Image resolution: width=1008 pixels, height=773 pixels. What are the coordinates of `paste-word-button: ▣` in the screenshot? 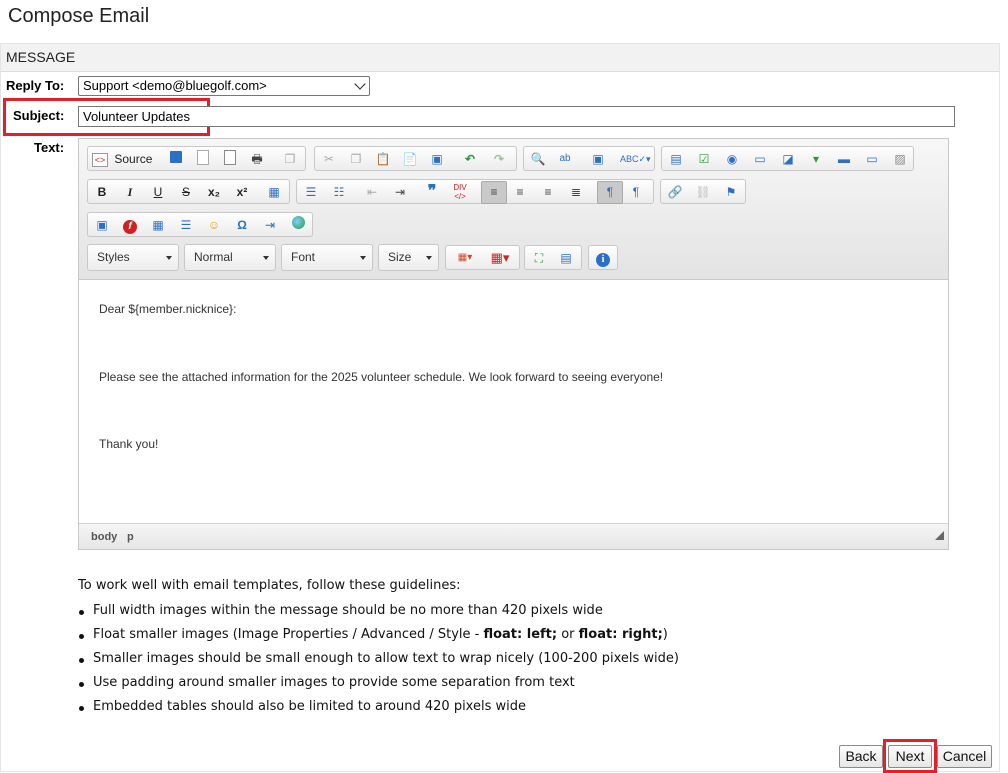 It's located at (437, 159).